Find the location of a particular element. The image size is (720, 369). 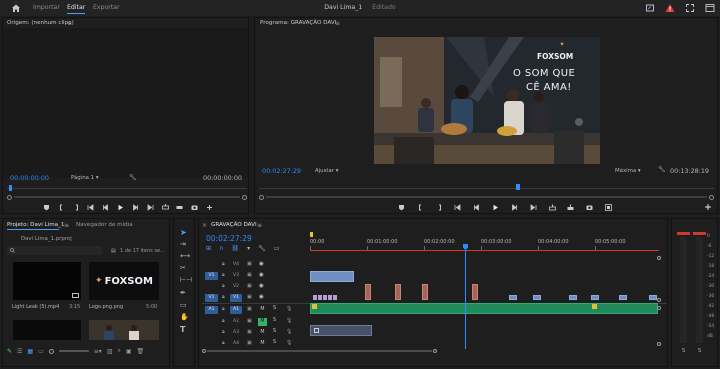

close-icon: × is located at coordinates (204, 225).